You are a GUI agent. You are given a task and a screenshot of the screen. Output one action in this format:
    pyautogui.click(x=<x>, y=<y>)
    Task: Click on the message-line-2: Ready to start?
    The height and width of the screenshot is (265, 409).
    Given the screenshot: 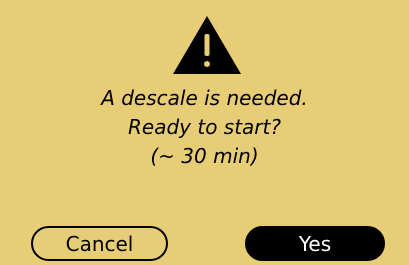 What is the action you would take?
    pyautogui.click(x=204, y=127)
    